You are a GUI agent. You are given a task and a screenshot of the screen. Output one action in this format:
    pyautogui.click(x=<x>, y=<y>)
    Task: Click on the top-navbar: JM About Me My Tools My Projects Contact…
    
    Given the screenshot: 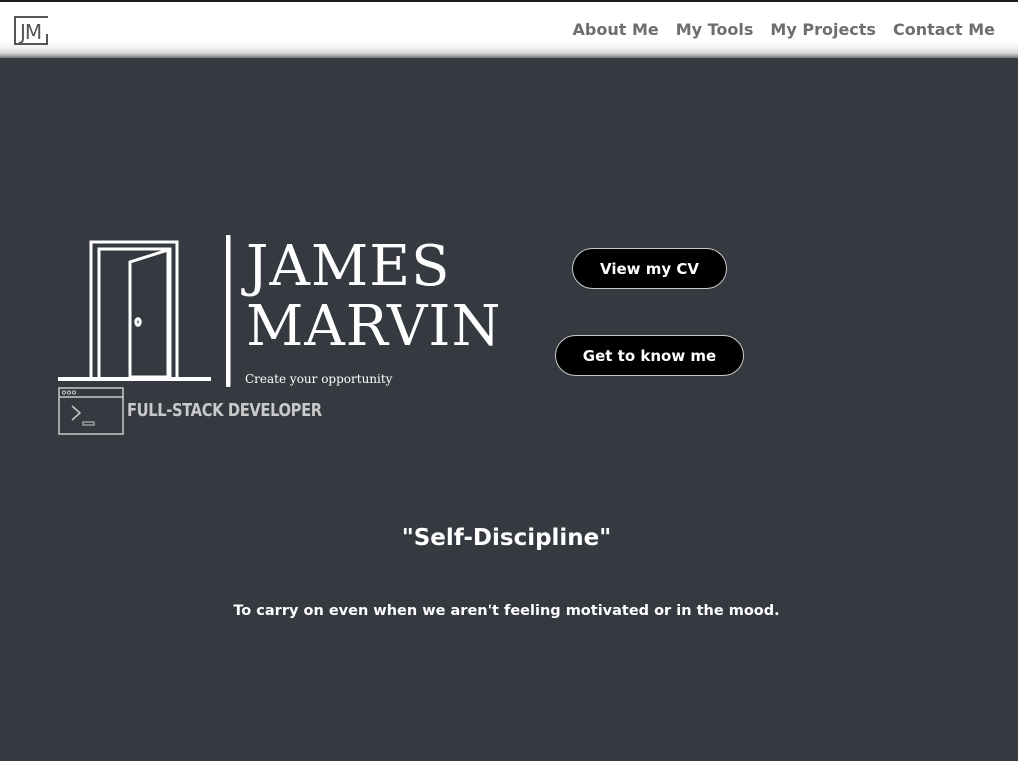 What is the action you would take?
    pyautogui.click(x=509, y=29)
    